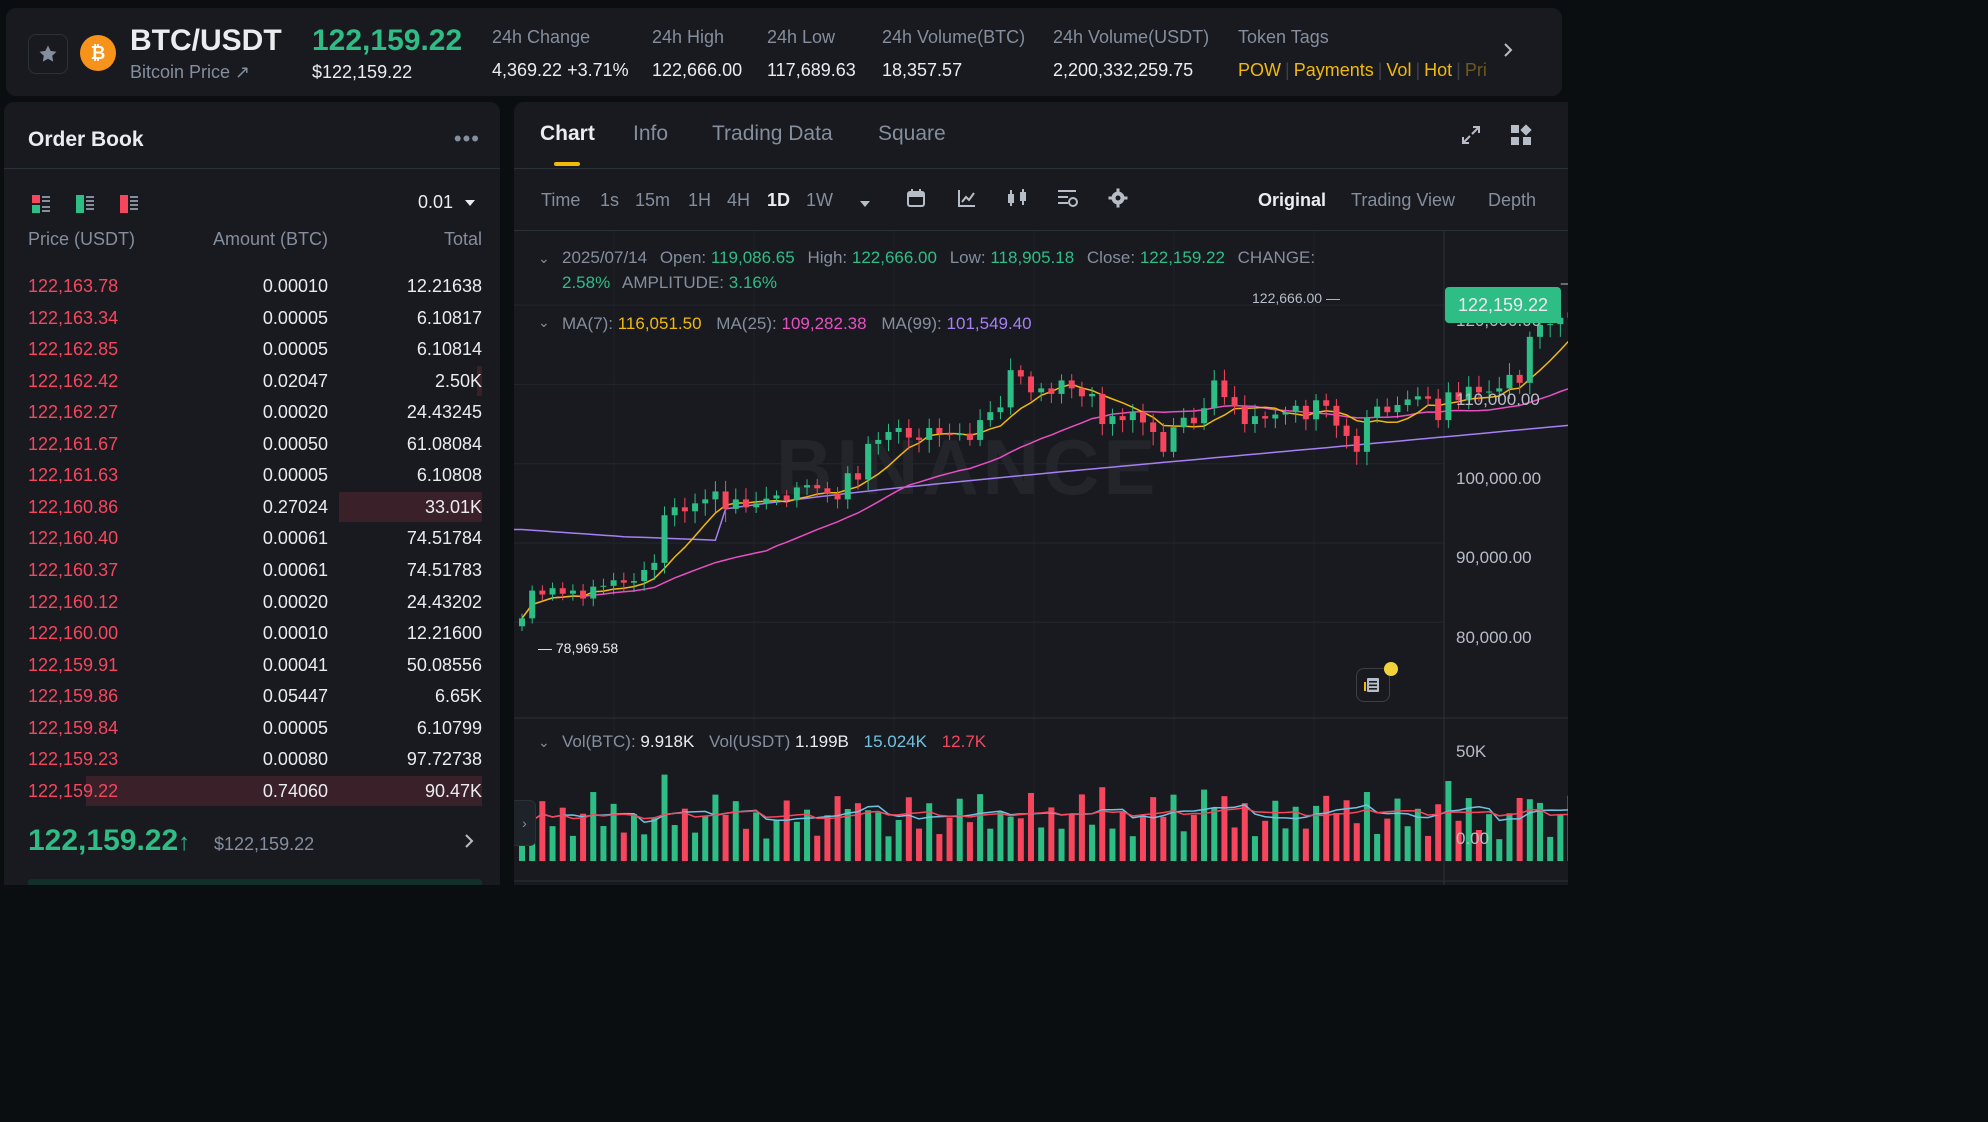 The image size is (1988, 1122). Describe the element at coordinates (738, 200) in the screenshot. I see `timeframe-4h: 4H` at that location.